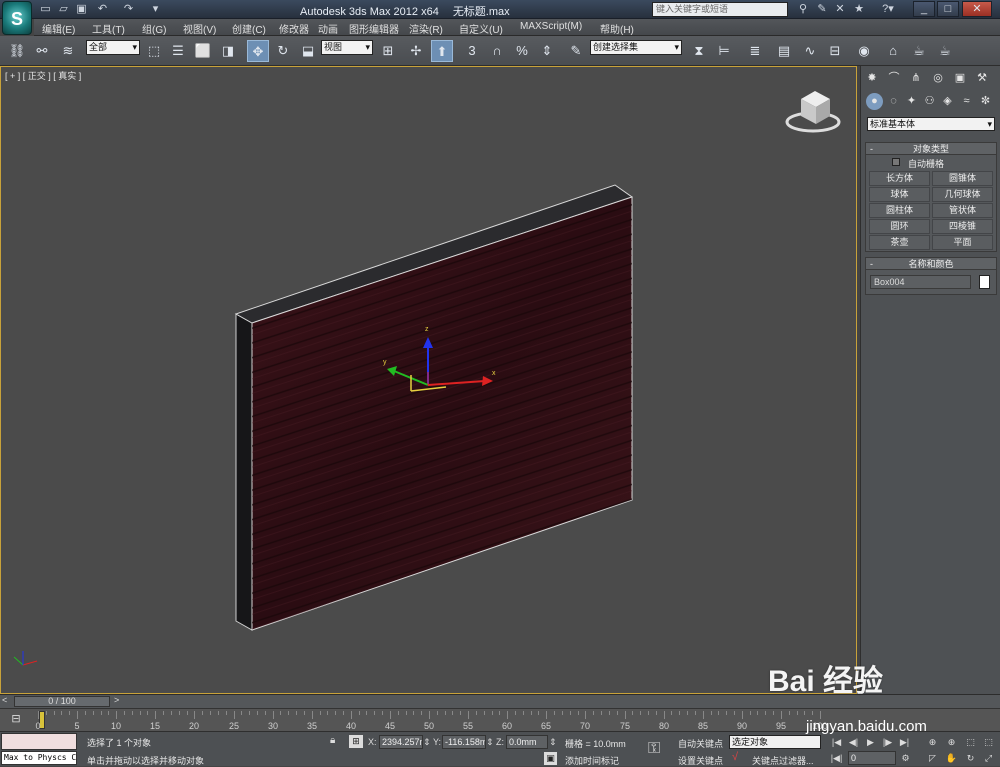 This screenshot has width=1000, height=767. I want to click on save-icon: ▣, so click(81, 9).